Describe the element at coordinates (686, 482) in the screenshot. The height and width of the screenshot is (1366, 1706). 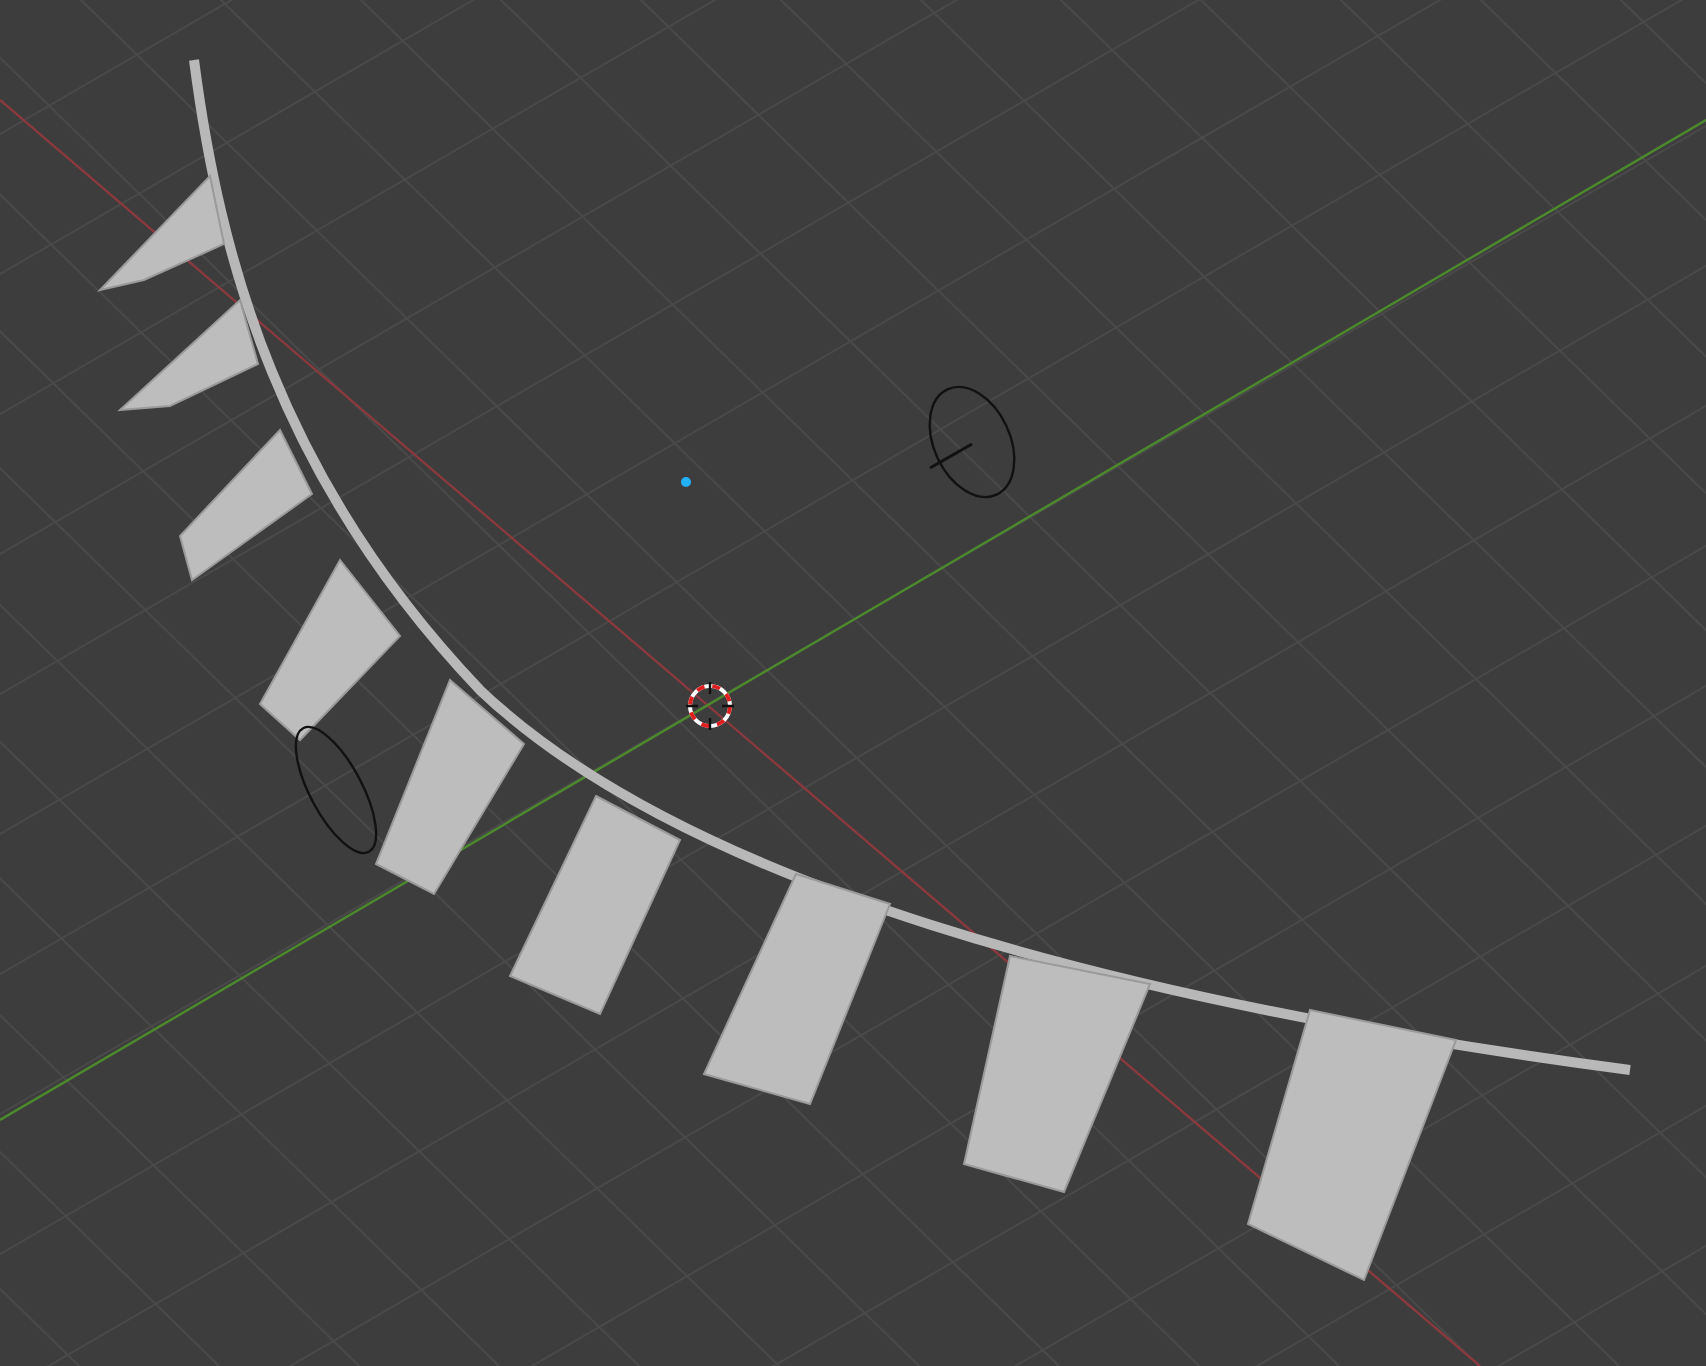
I see `light-icon` at that location.